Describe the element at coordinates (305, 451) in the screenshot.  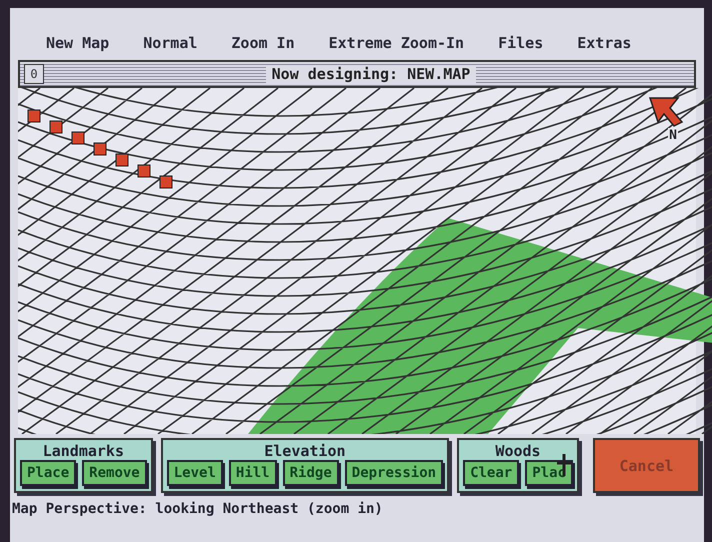
I see `panel-title: Elevation` at that location.